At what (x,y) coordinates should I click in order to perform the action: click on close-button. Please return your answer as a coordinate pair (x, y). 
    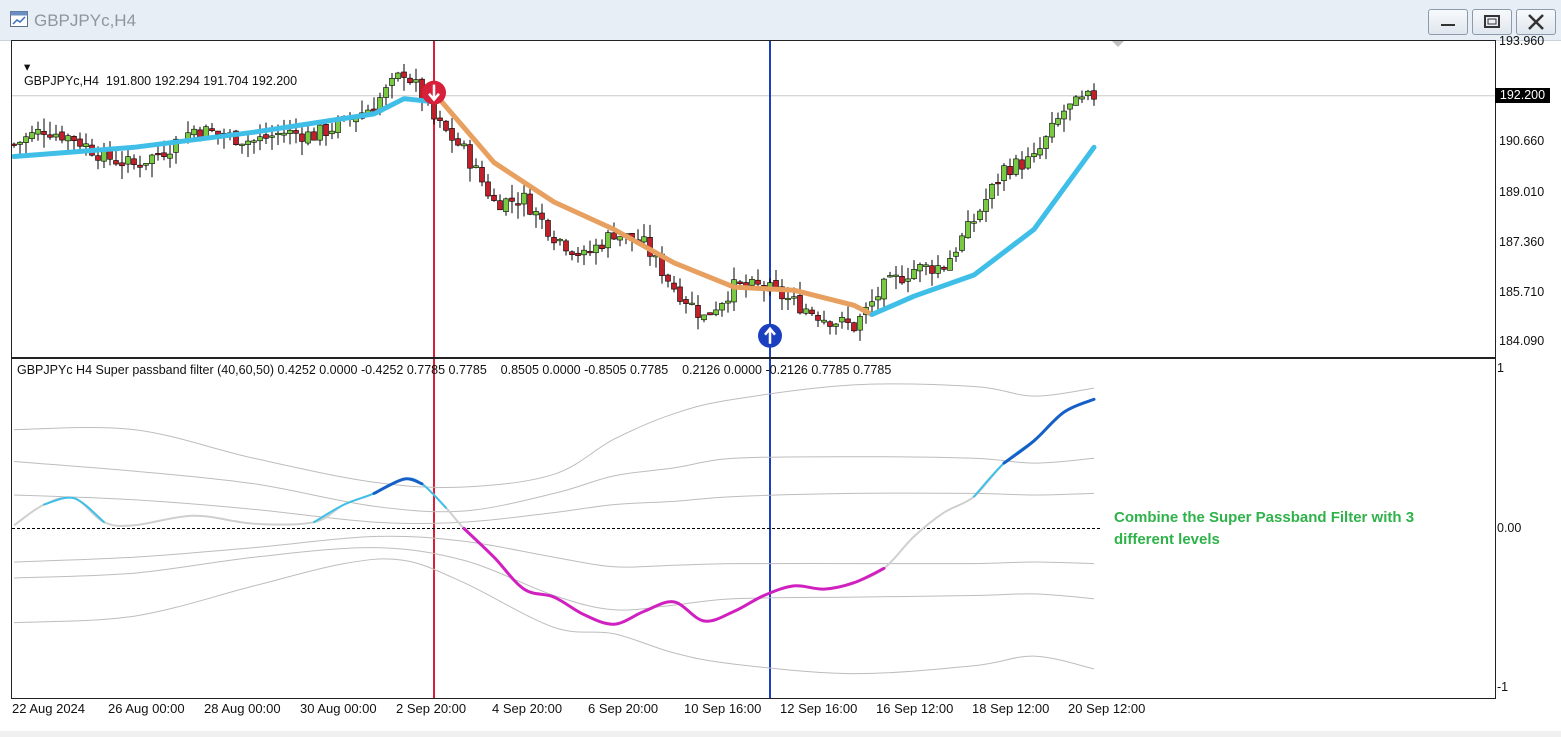
    Looking at the image, I should click on (1536, 22).